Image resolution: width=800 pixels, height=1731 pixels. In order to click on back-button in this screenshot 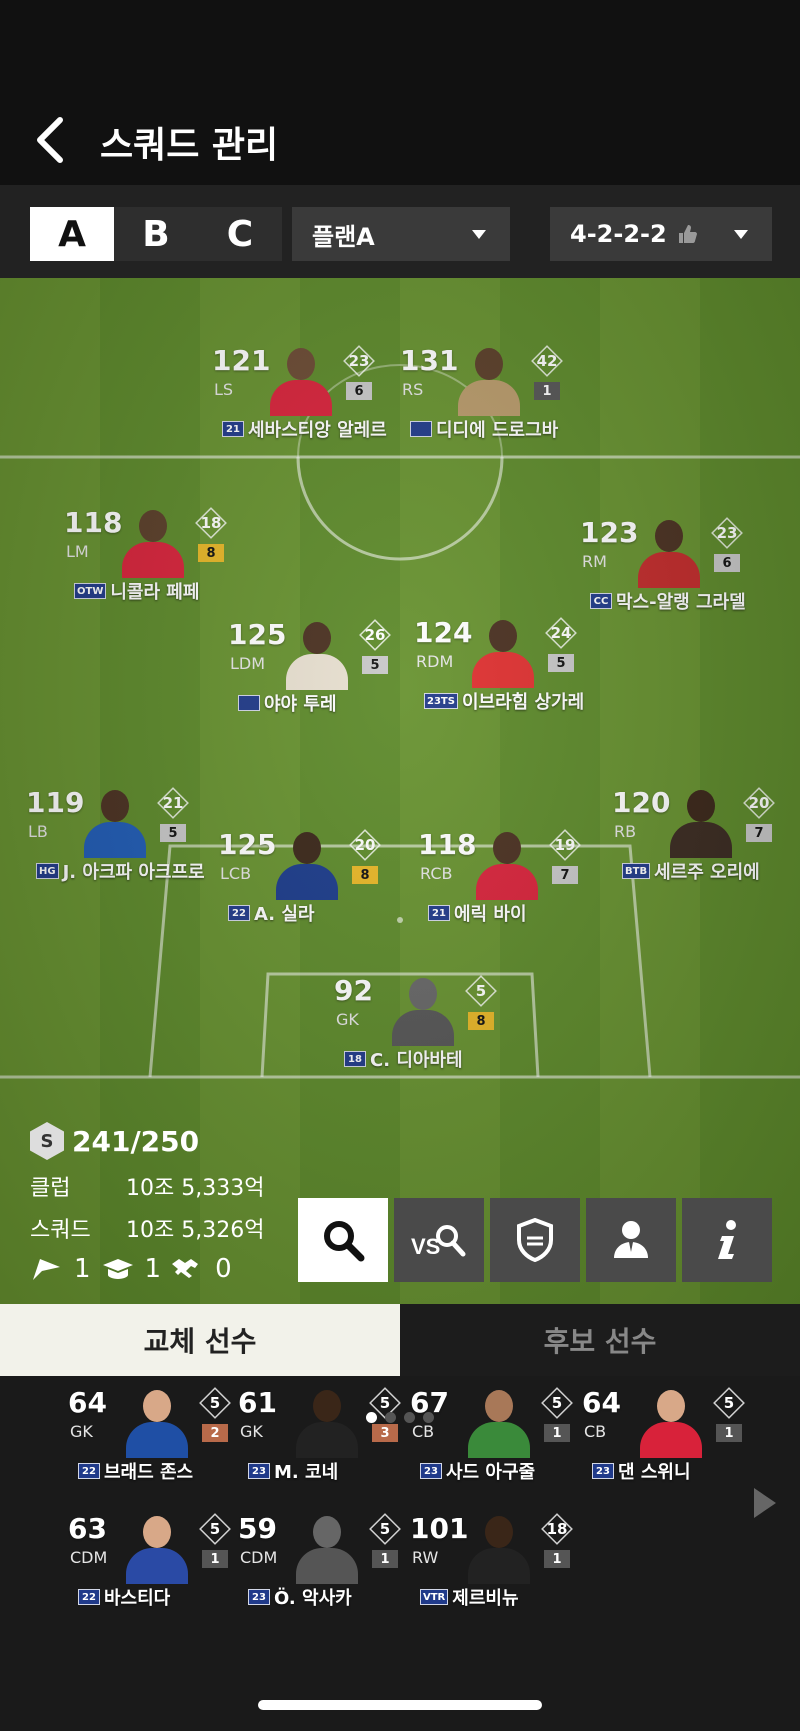, I will do `click(55, 140)`.